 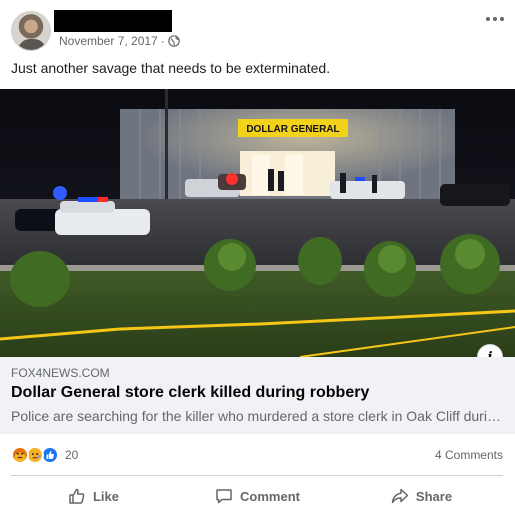 What do you see at coordinates (173, 41) in the screenshot?
I see `globe-icon` at bounding box center [173, 41].